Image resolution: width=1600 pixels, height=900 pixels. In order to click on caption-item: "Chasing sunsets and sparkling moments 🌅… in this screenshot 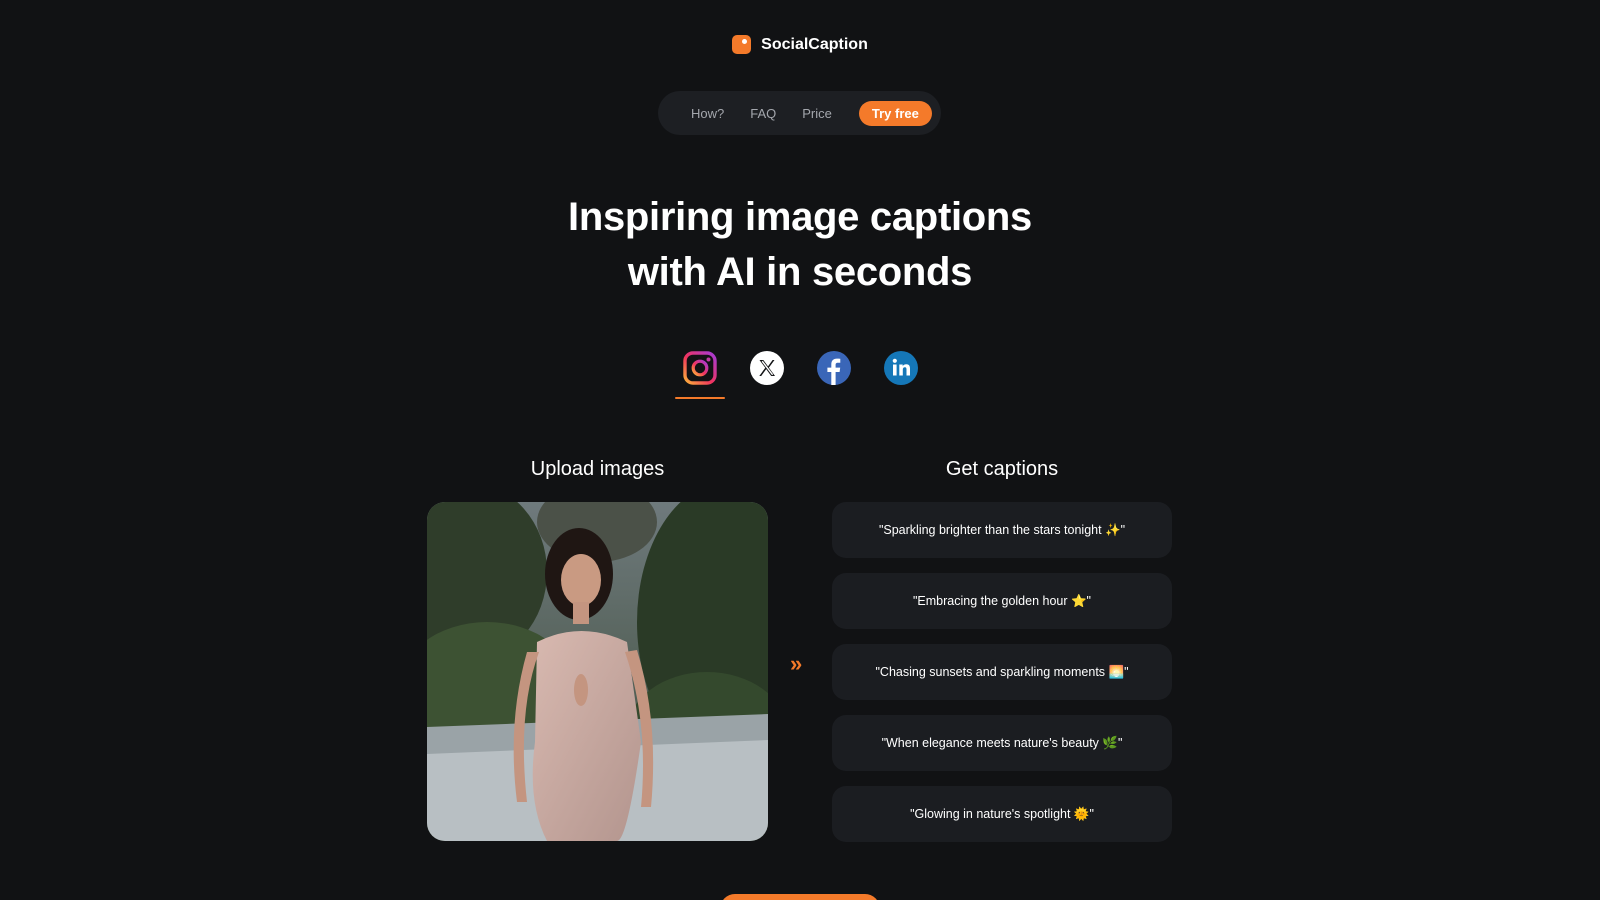, I will do `click(1002, 672)`.